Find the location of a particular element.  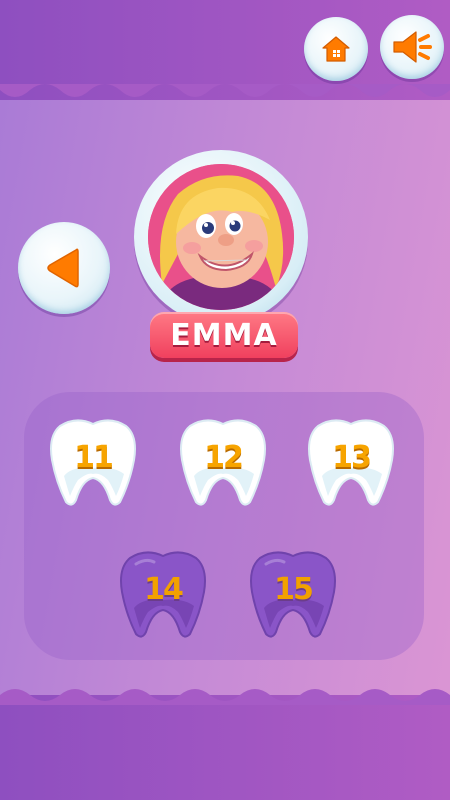

back-button is located at coordinates (64, 268).